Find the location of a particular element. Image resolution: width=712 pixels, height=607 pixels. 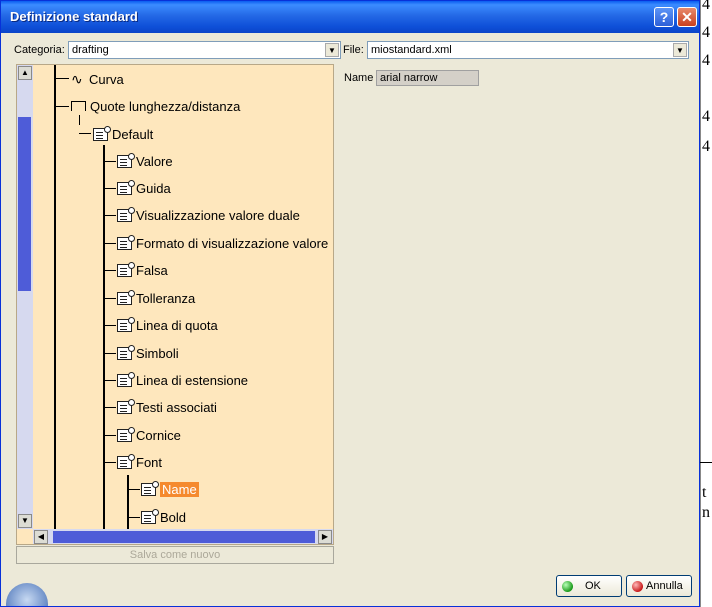

tree-node-dimension-line: Linea di quota is located at coordinates (167, 325).